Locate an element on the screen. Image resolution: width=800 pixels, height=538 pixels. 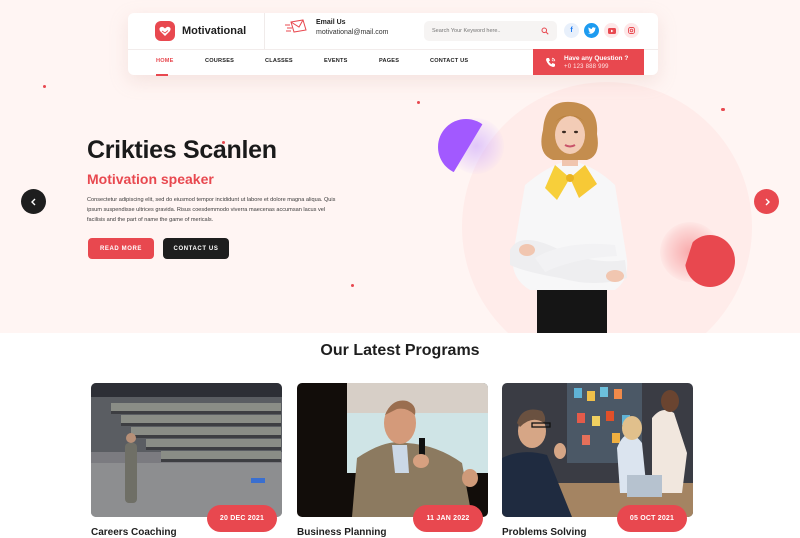
question-callout: Have any Question ? +0 123 888 999 is located at coordinates (588, 62).